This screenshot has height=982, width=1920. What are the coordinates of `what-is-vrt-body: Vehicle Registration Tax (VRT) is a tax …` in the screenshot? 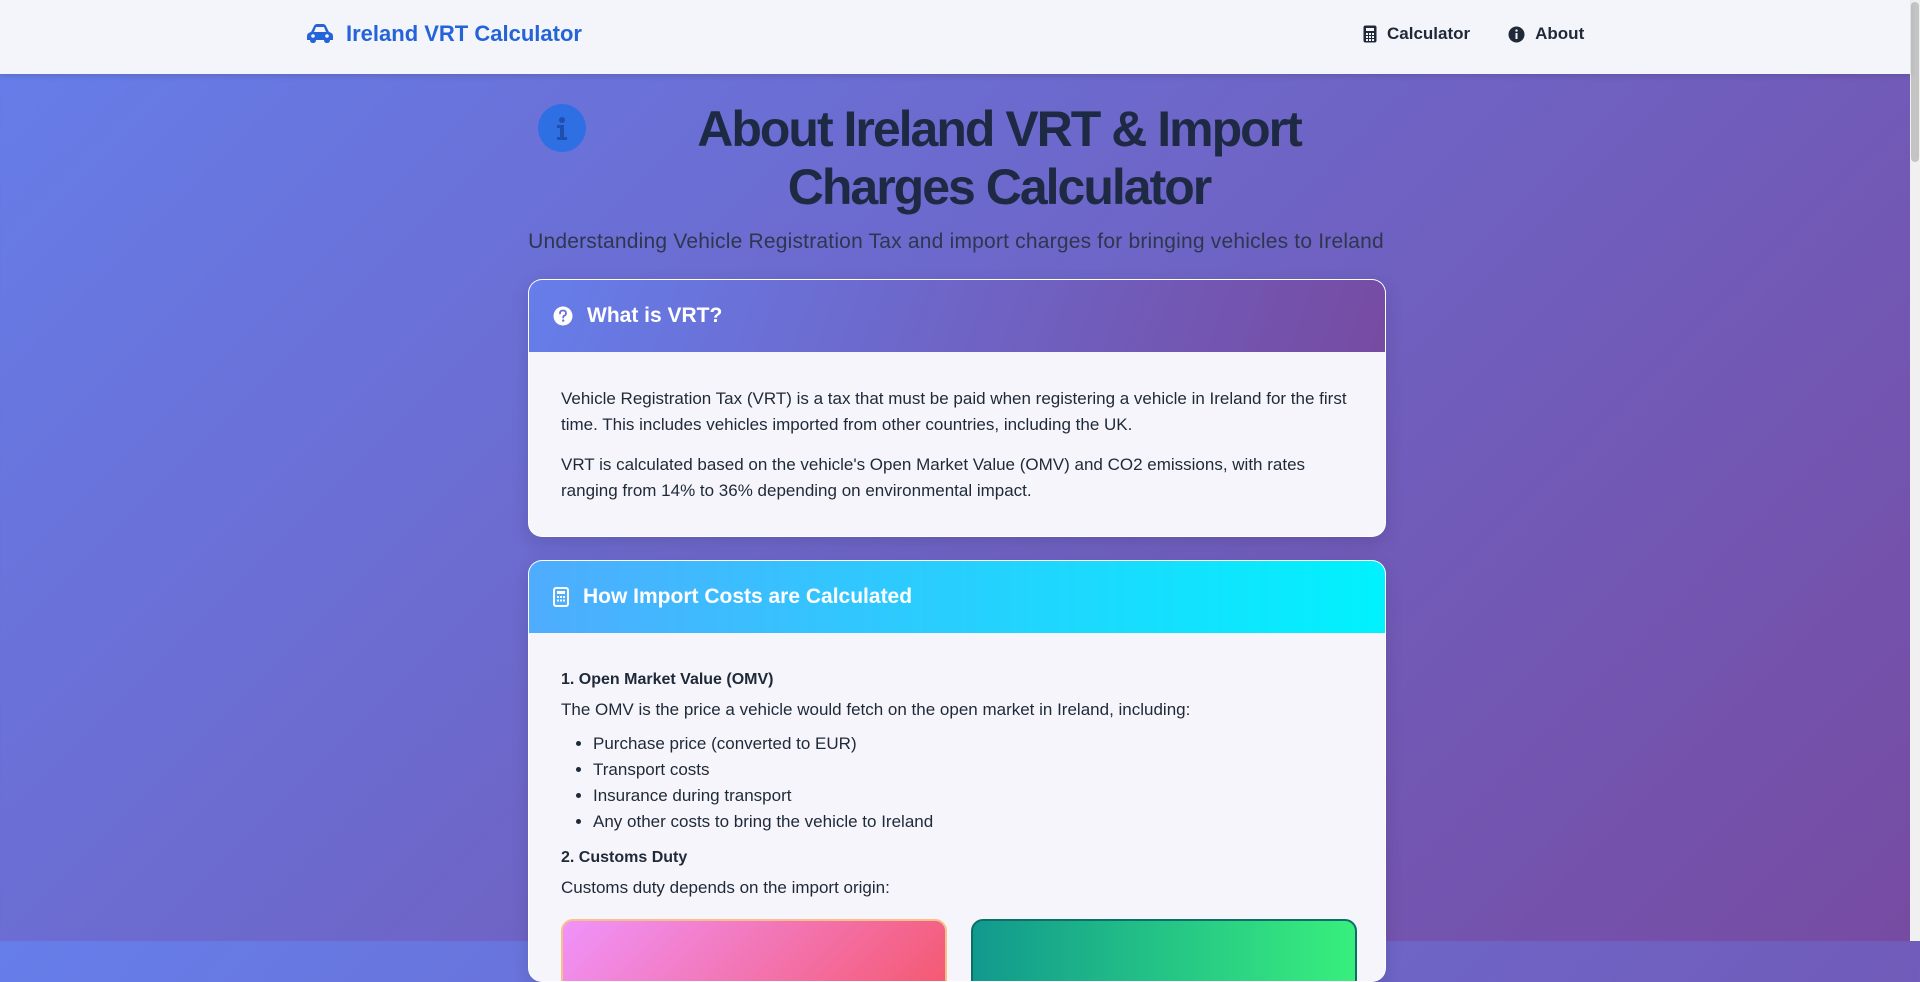 It's located at (957, 439).